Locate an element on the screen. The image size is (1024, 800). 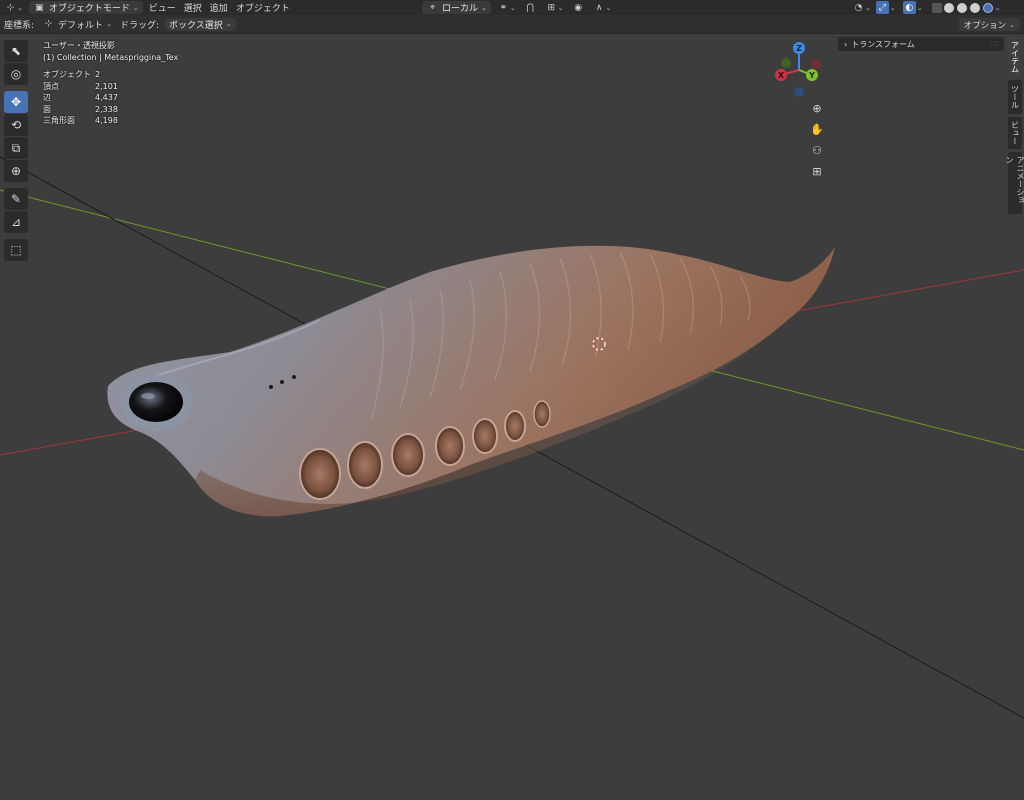
stat-label: 辺 is located at coordinates (47, 97).